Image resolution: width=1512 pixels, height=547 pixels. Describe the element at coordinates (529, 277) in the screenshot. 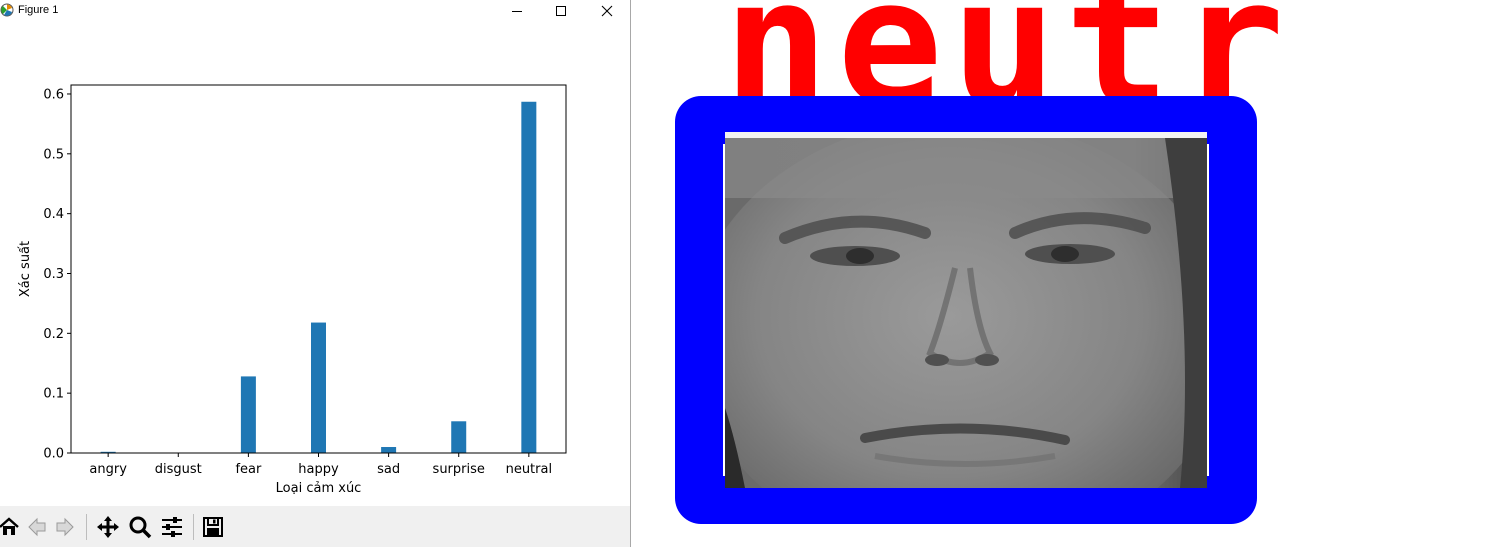

I see `bar-neutral` at that location.